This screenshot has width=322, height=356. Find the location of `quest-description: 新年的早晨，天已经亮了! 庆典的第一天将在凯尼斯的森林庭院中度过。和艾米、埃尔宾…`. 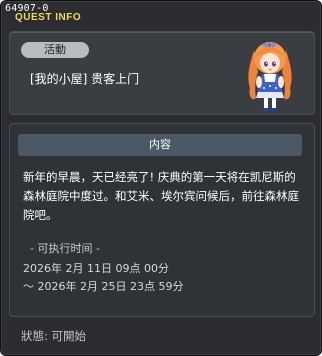

quest-description: 新年的早晨，天已经亮了! 庆典的第一天将在凯尼斯的森林庭院中度过。和艾米、埃尔宾… is located at coordinates (161, 196).